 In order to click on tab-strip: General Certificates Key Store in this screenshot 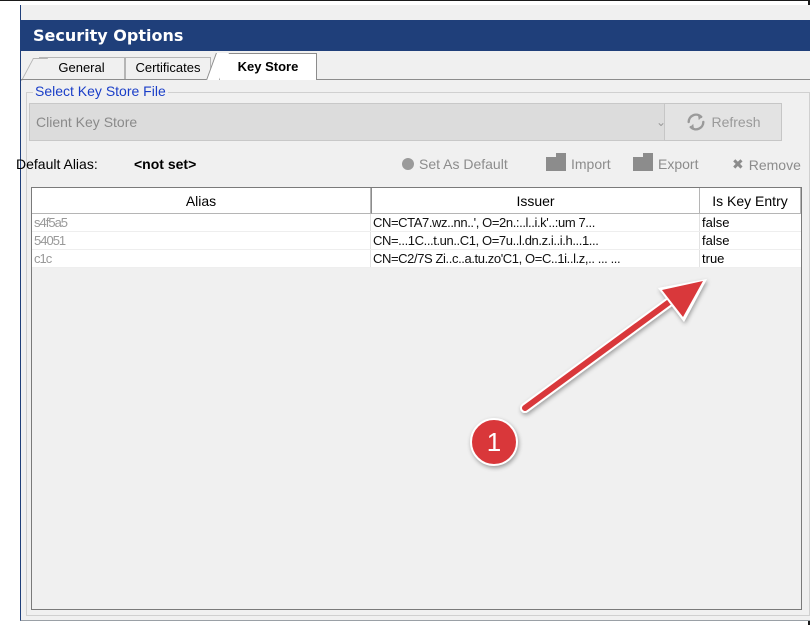, I will do `click(415, 65)`.